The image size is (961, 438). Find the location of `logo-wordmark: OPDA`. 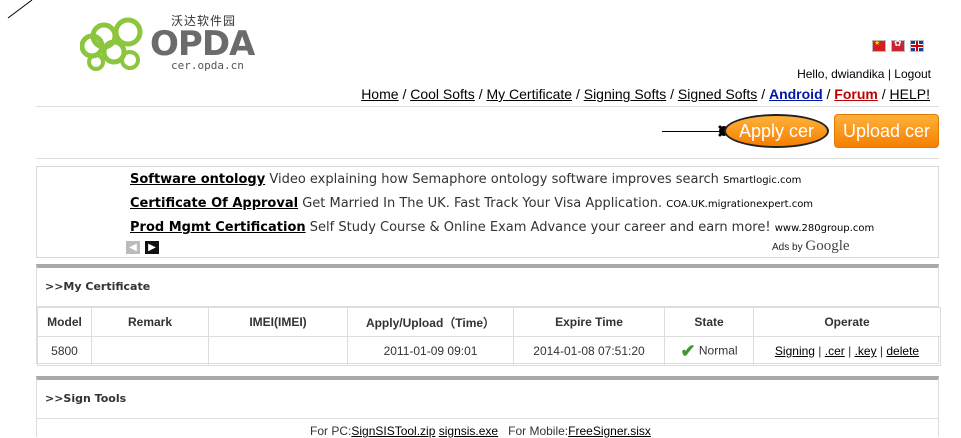

logo-wordmark: OPDA is located at coordinates (202, 44).